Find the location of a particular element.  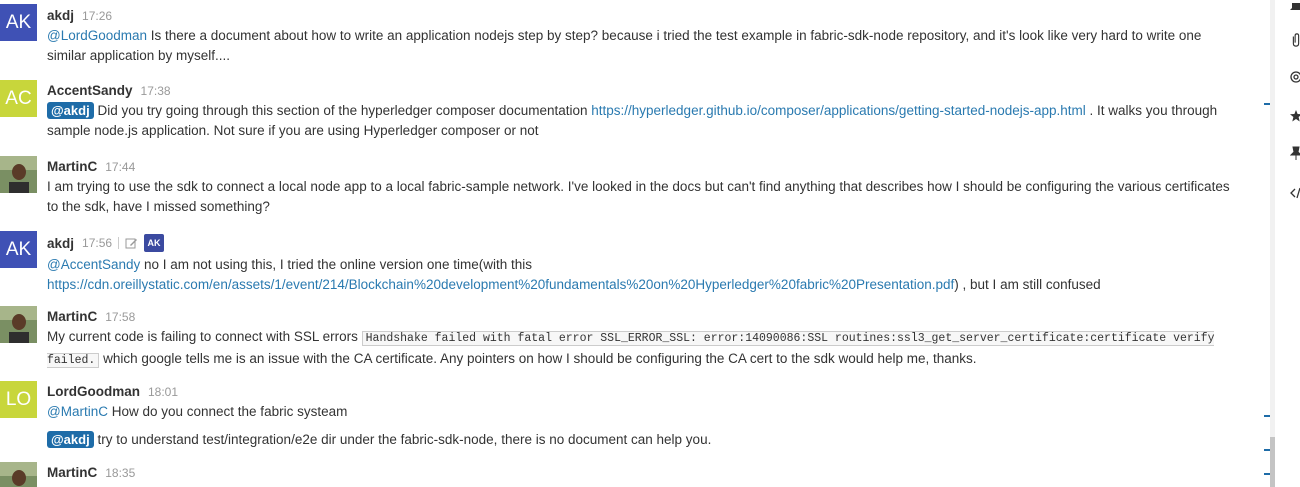

avatar: LO is located at coordinates (18, 399).